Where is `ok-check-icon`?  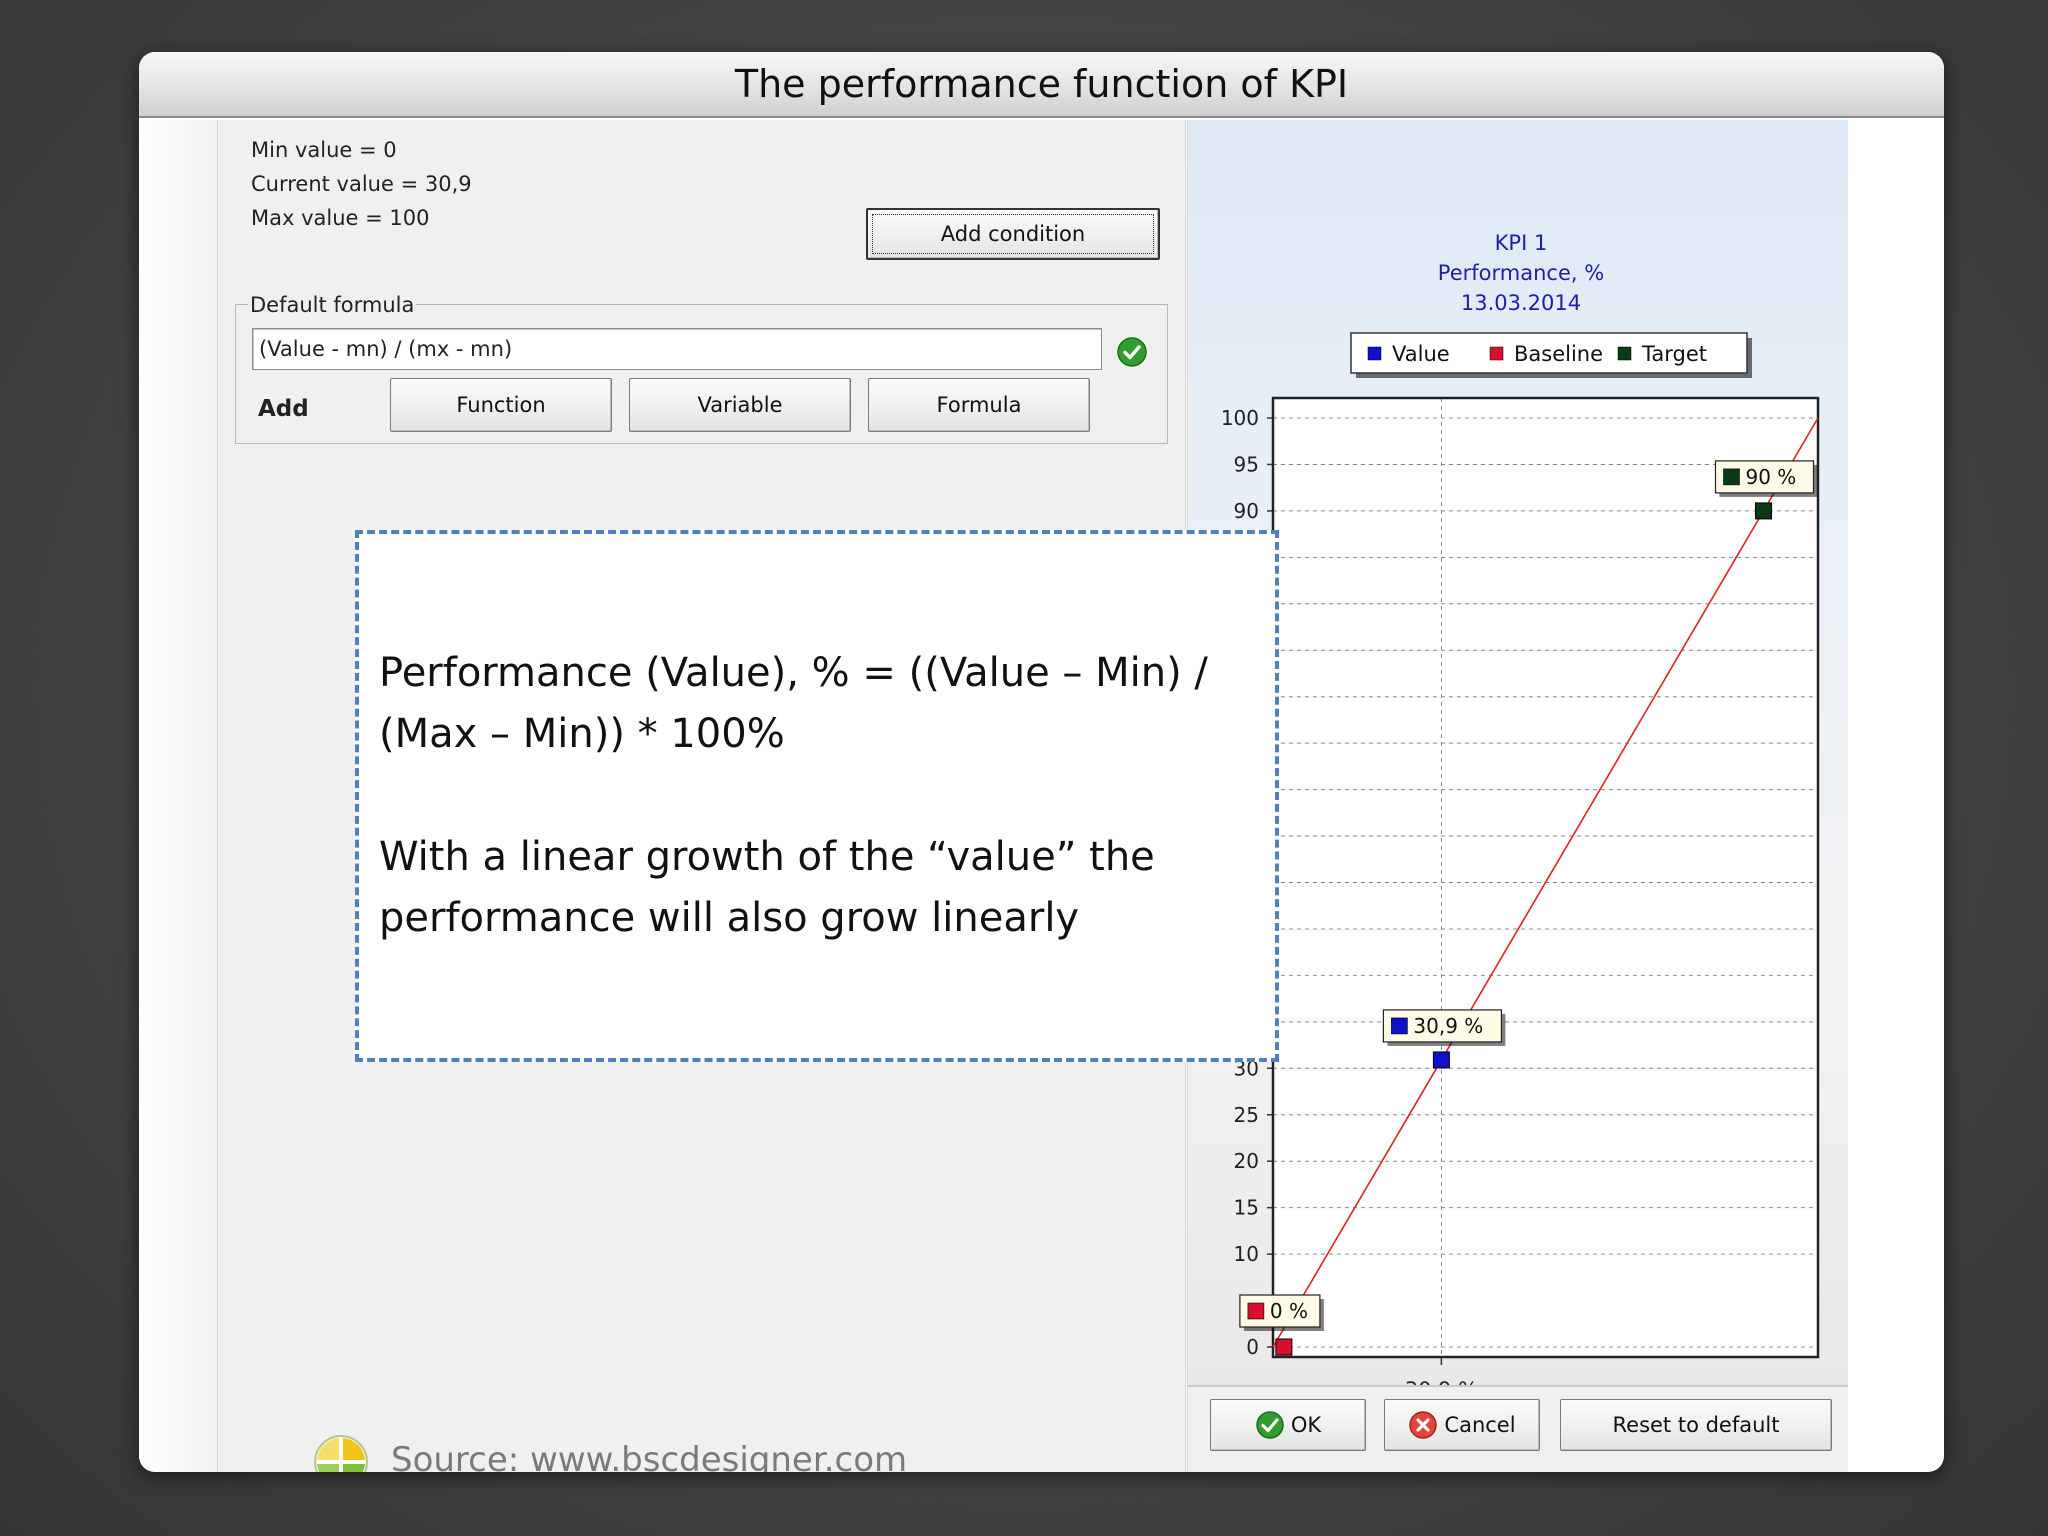
ok-check-icon is located at coordinates (1270, 1425).